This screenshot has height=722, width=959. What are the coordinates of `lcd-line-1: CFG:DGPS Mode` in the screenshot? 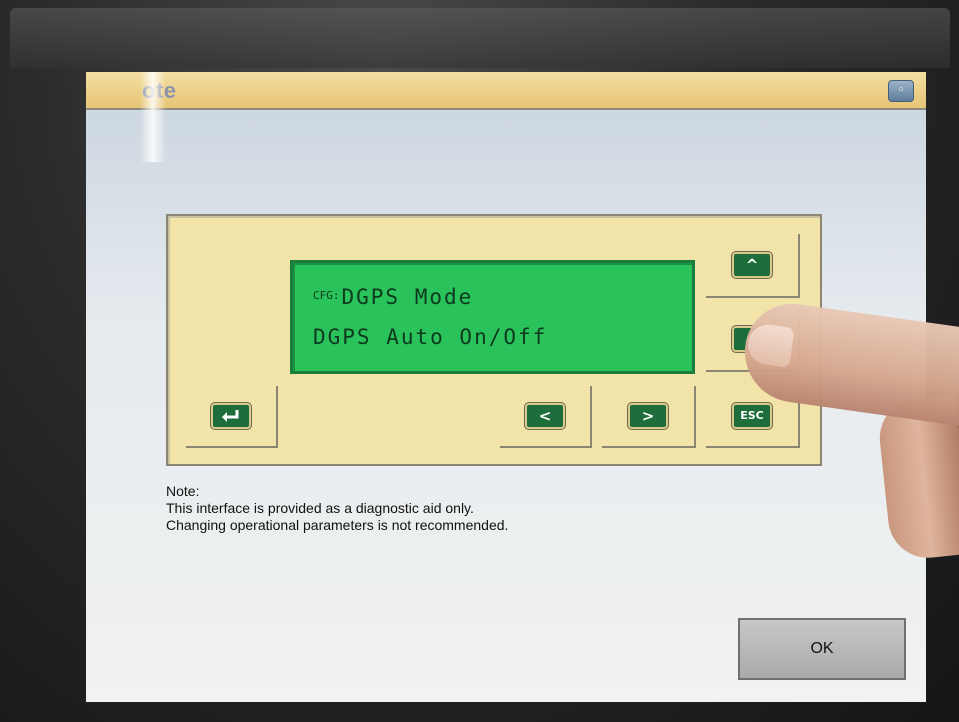 It's located at (393, 297).